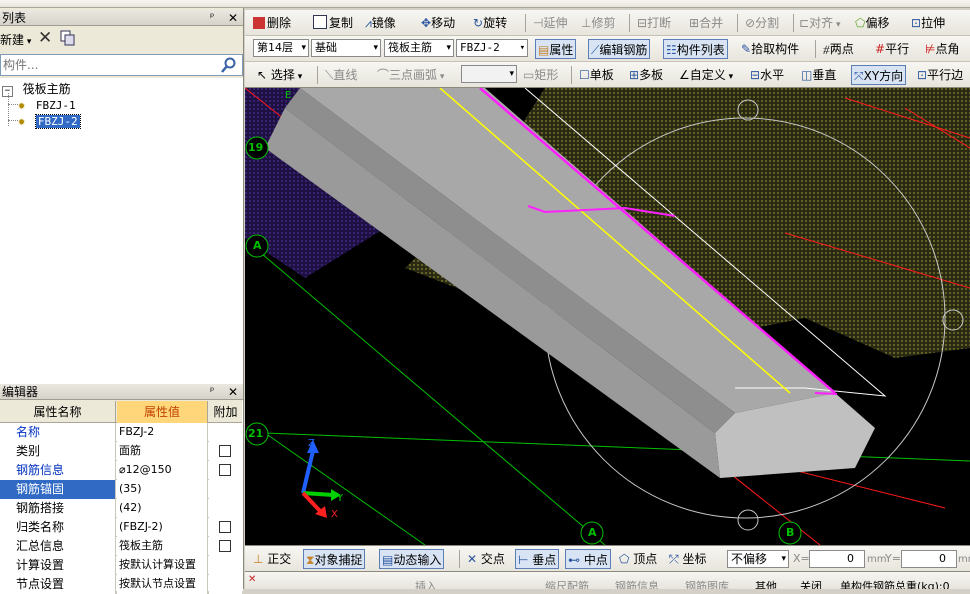 The height and width of the screenshot is (594, 970). Describe the element at coordinates (162, 584) in the screenshot. I see `property-value: 按默认节点设置` at that location.